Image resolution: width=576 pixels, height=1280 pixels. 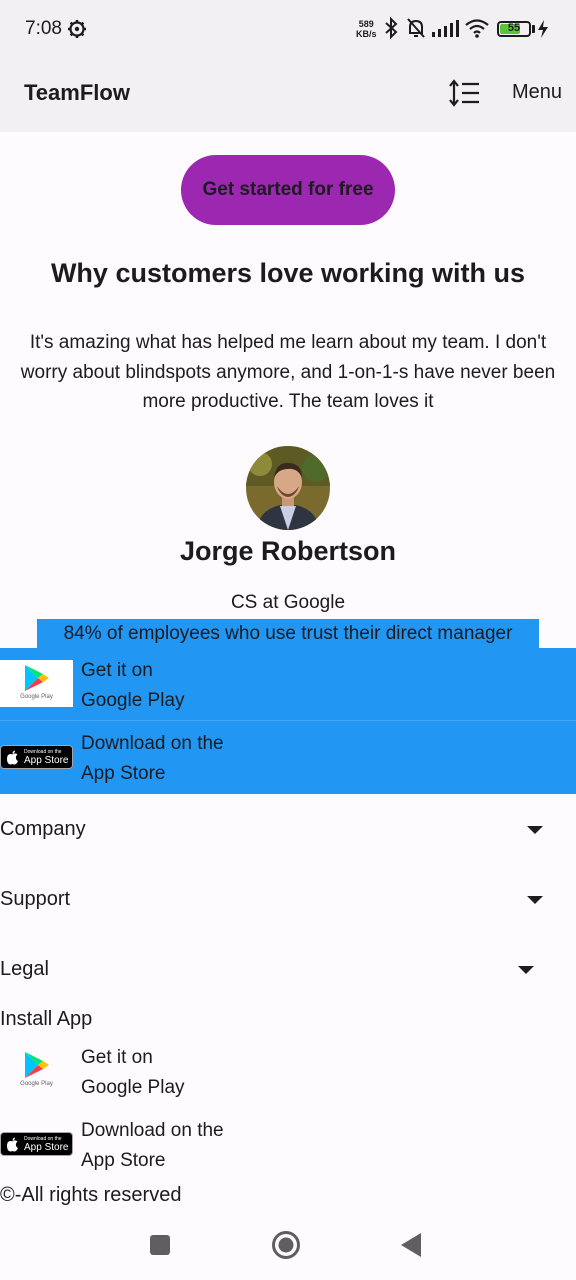 What do you see at coordinates (464, 93) in the screenshot?
I see `sort-icon` at bounding box center [464, 93].